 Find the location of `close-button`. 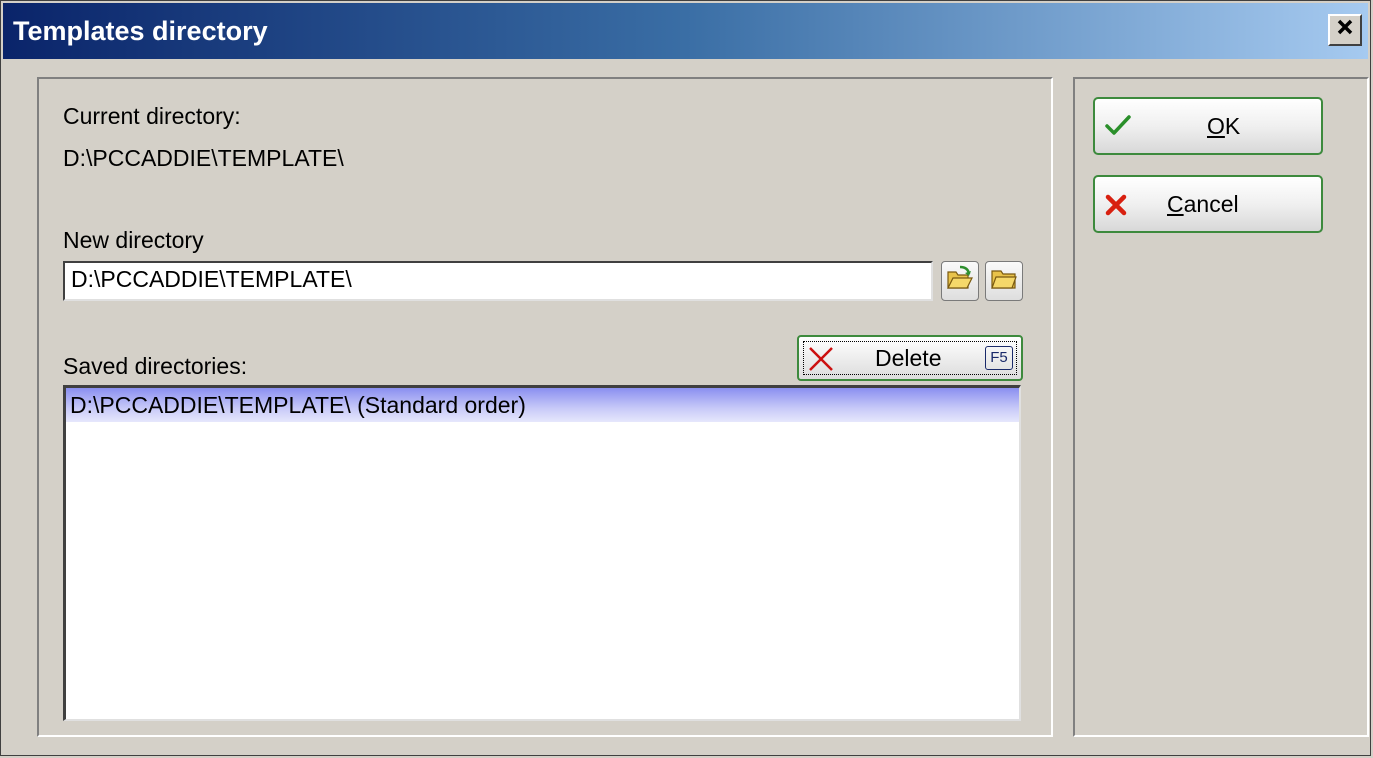

close-button is located at coordinates (1345, 30).